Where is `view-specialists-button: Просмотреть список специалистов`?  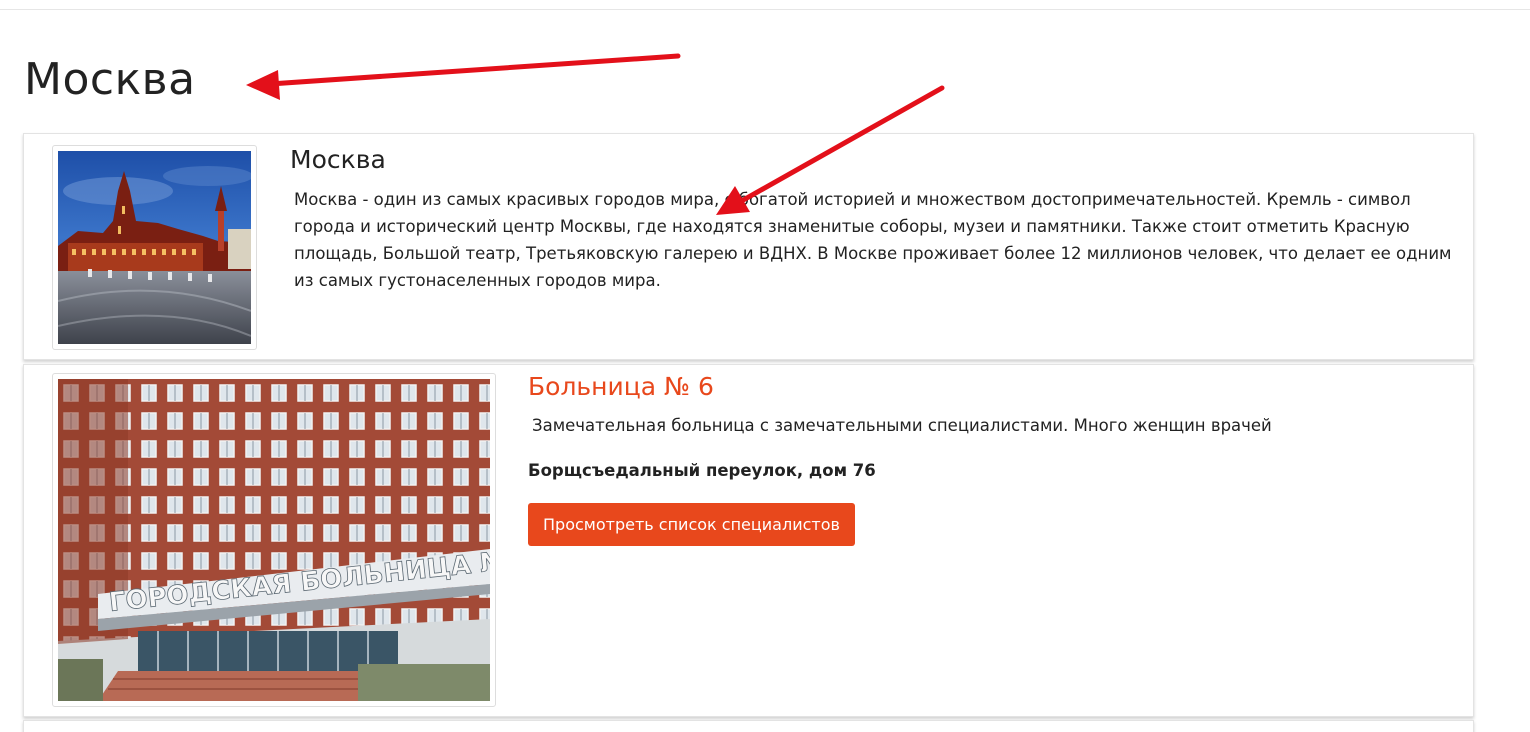 view-specialists-button: Просмотреть список специалистов is located at coordinates (691, 524).